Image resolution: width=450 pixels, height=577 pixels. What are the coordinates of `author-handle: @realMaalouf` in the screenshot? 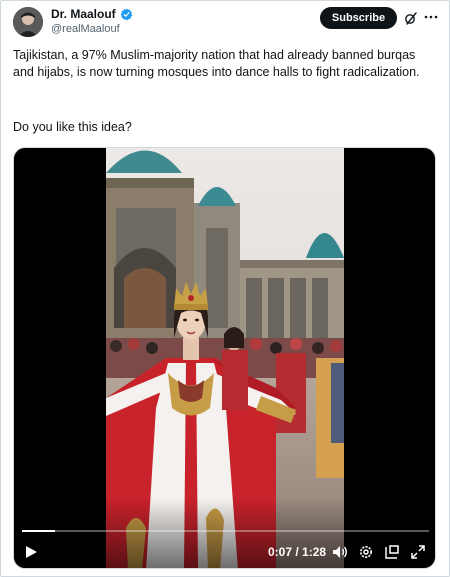 It's located at (85, 29).